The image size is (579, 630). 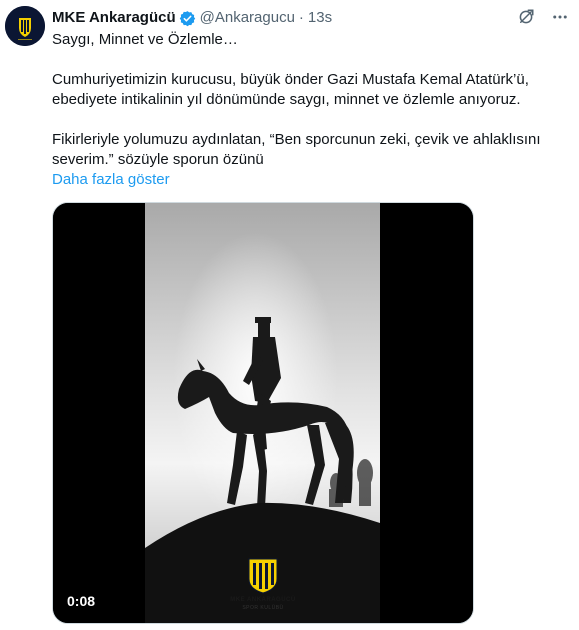 What do you see at coordinates (187, 18) in the screenshot?
I see `verified-badge-icon` at bounding box center [187, 18].